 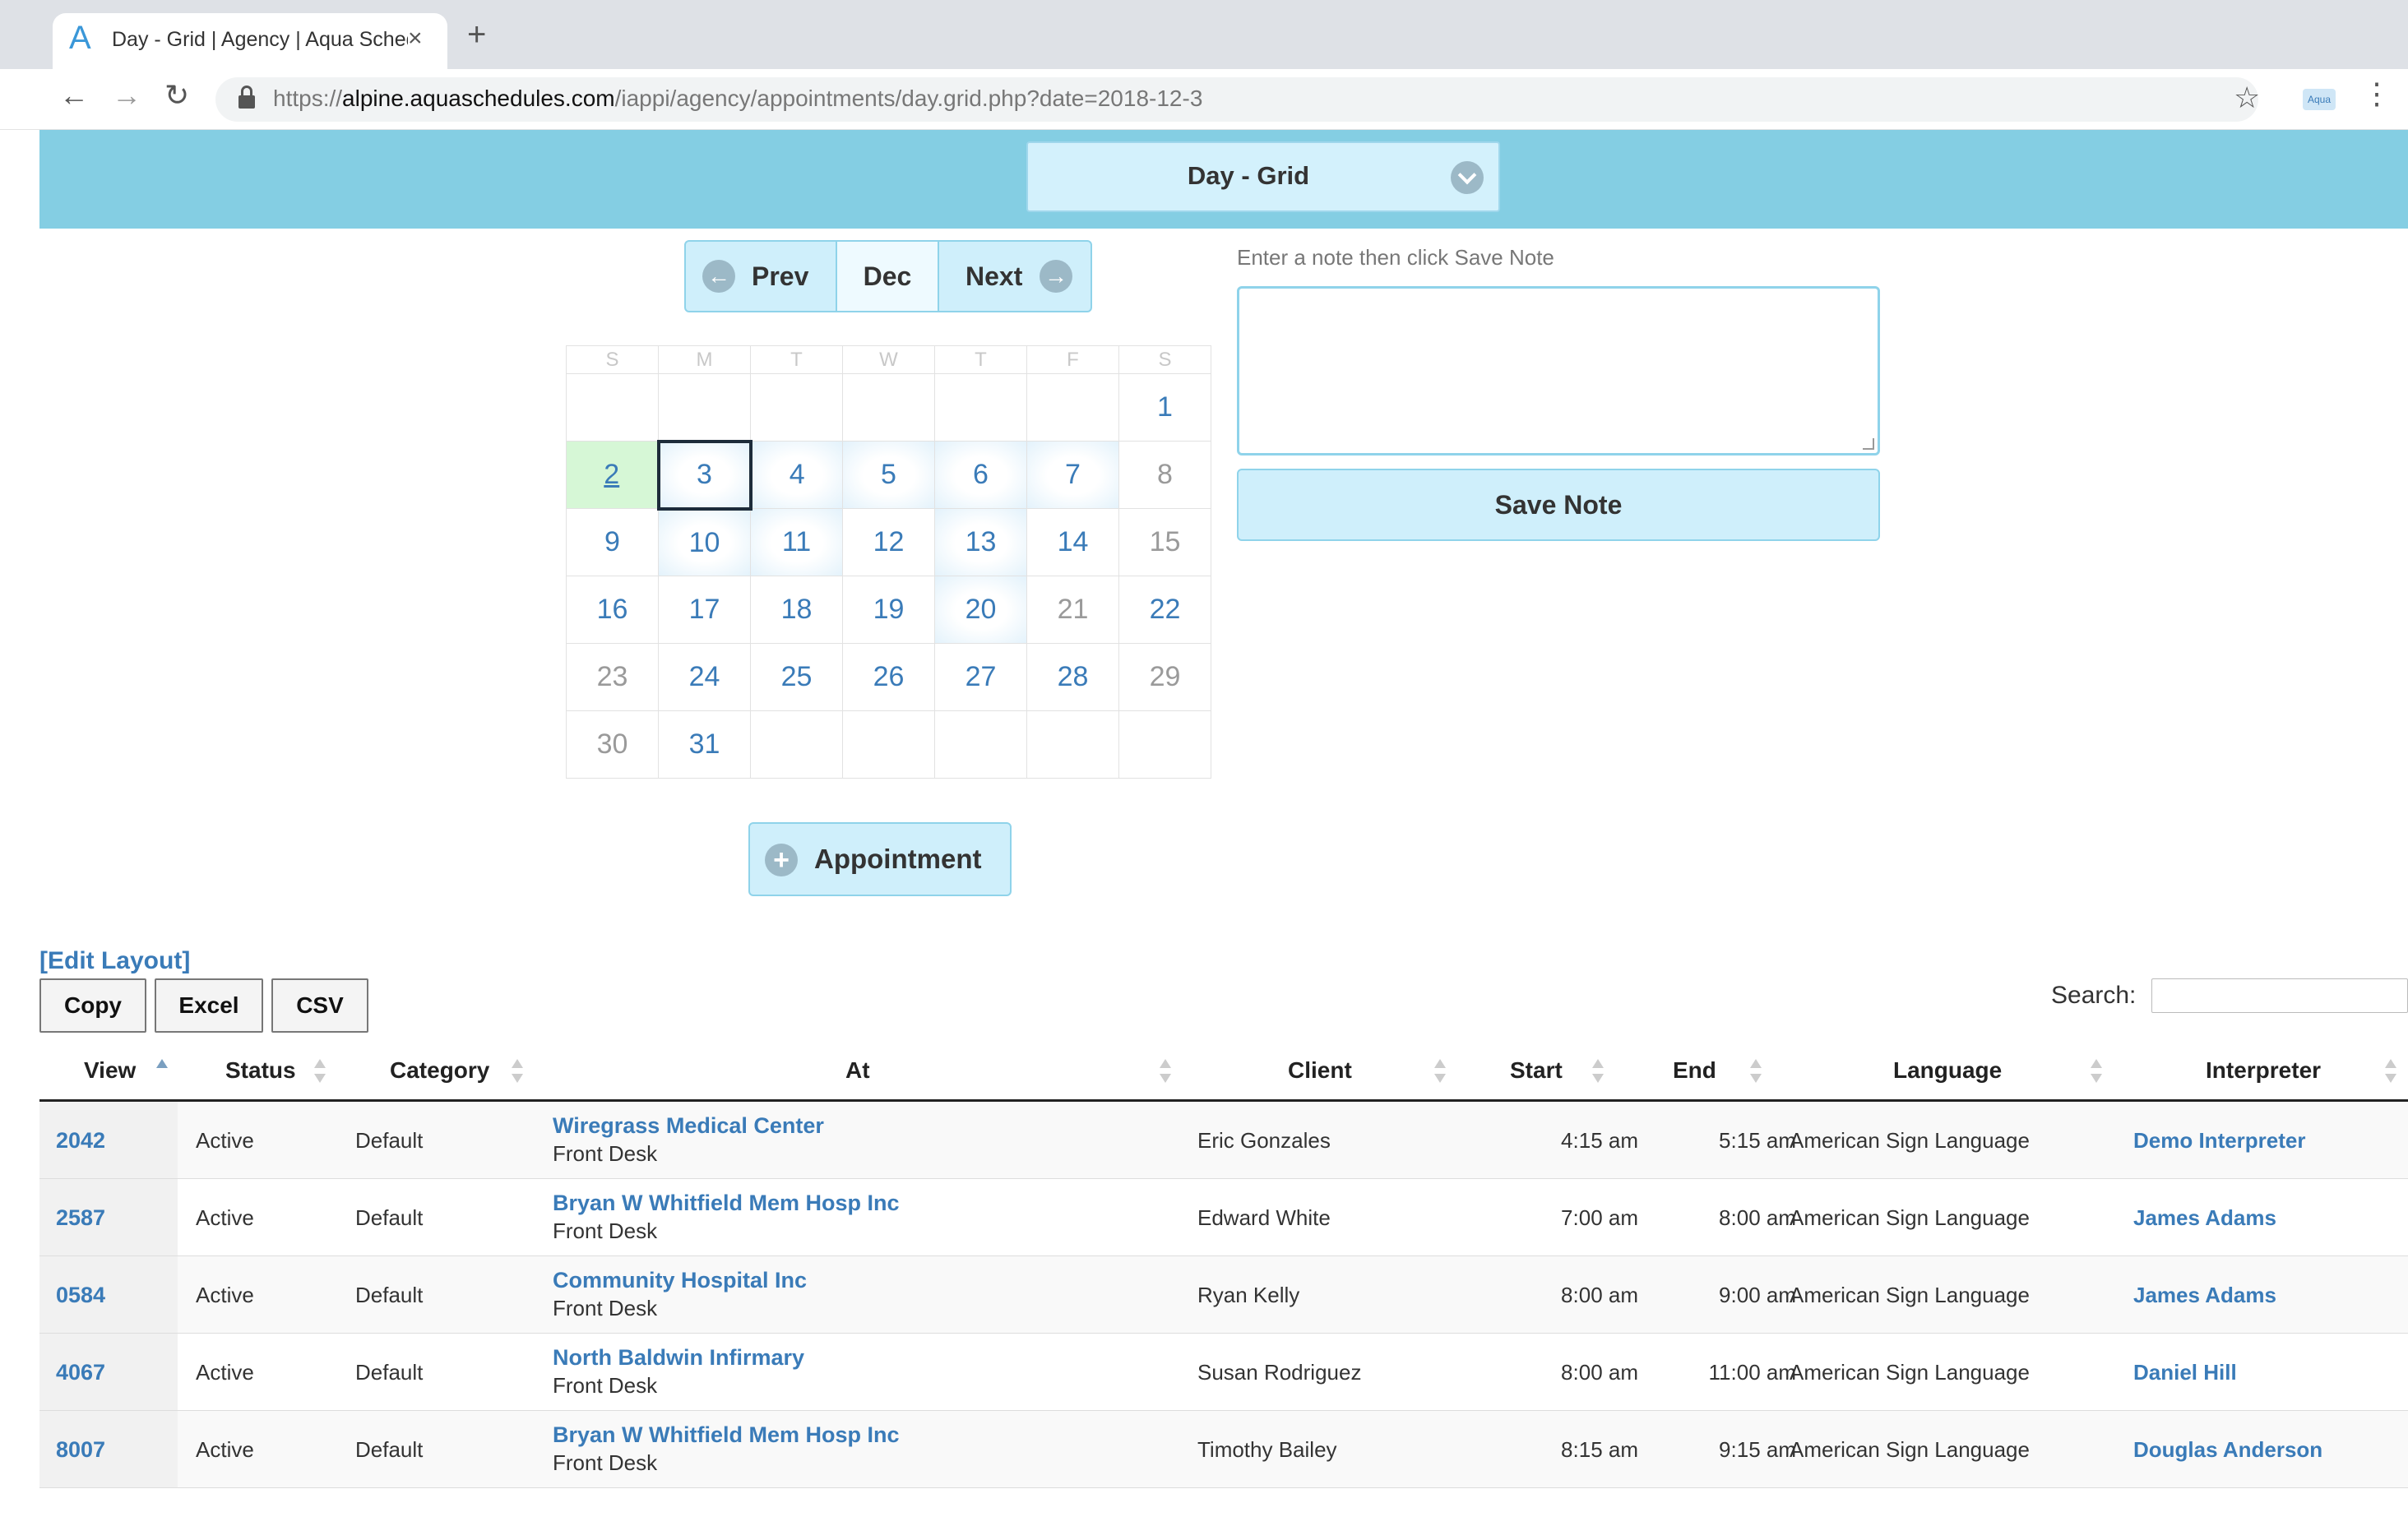 What do you see at coordinates (612, 677) in the screenshot?
I see `calendar-day: 23` at bounding box center [612, 677].